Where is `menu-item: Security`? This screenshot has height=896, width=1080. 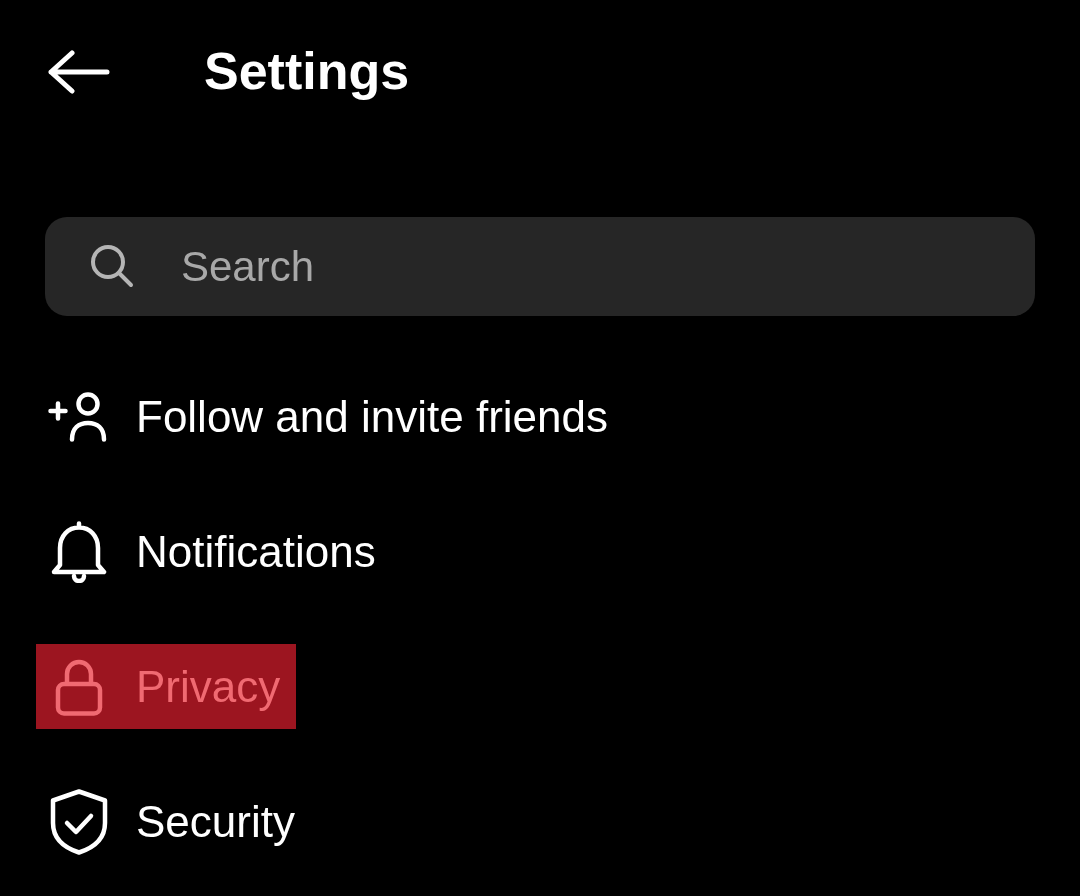 menu-item: Security is located at coordinates (173, 821).